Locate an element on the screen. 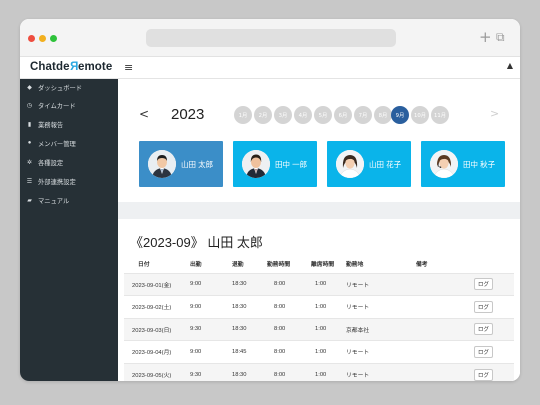 The width and height of the screenshot is (540, 405). month-button: 10月 is located at coordinates (420, 115).